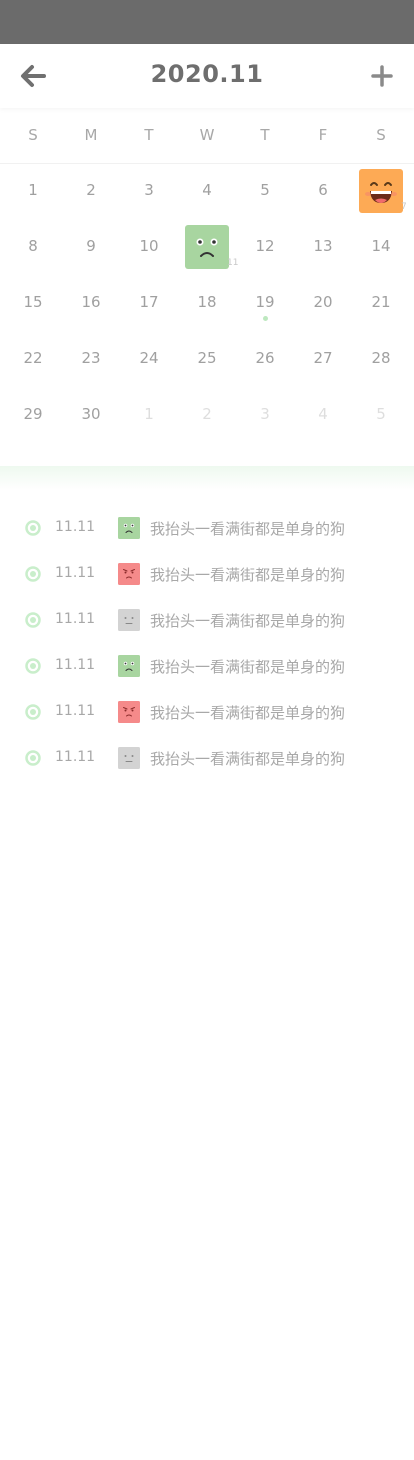 This screenshot has width=414, height=1460. I want to click on day-number: 19, so click(265, 302).